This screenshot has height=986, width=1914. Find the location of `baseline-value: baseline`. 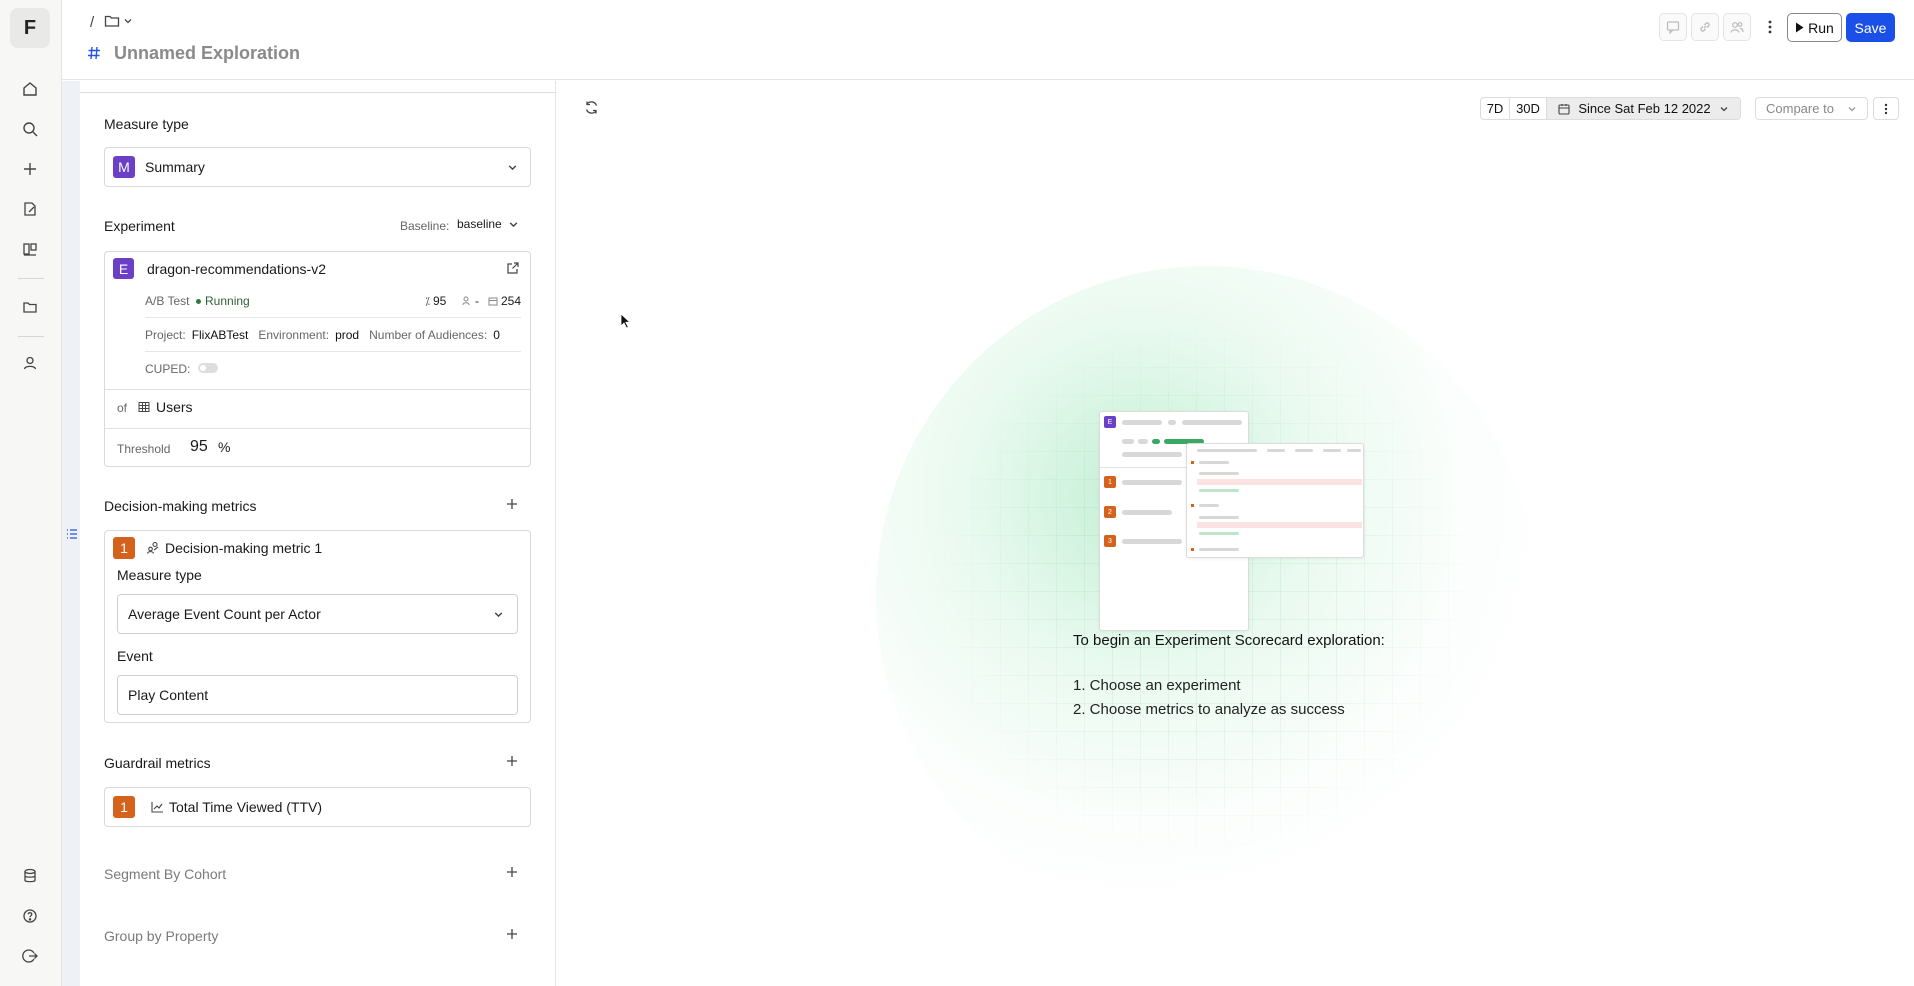

baseline-value: baseline is located at coordinates (479, 224).